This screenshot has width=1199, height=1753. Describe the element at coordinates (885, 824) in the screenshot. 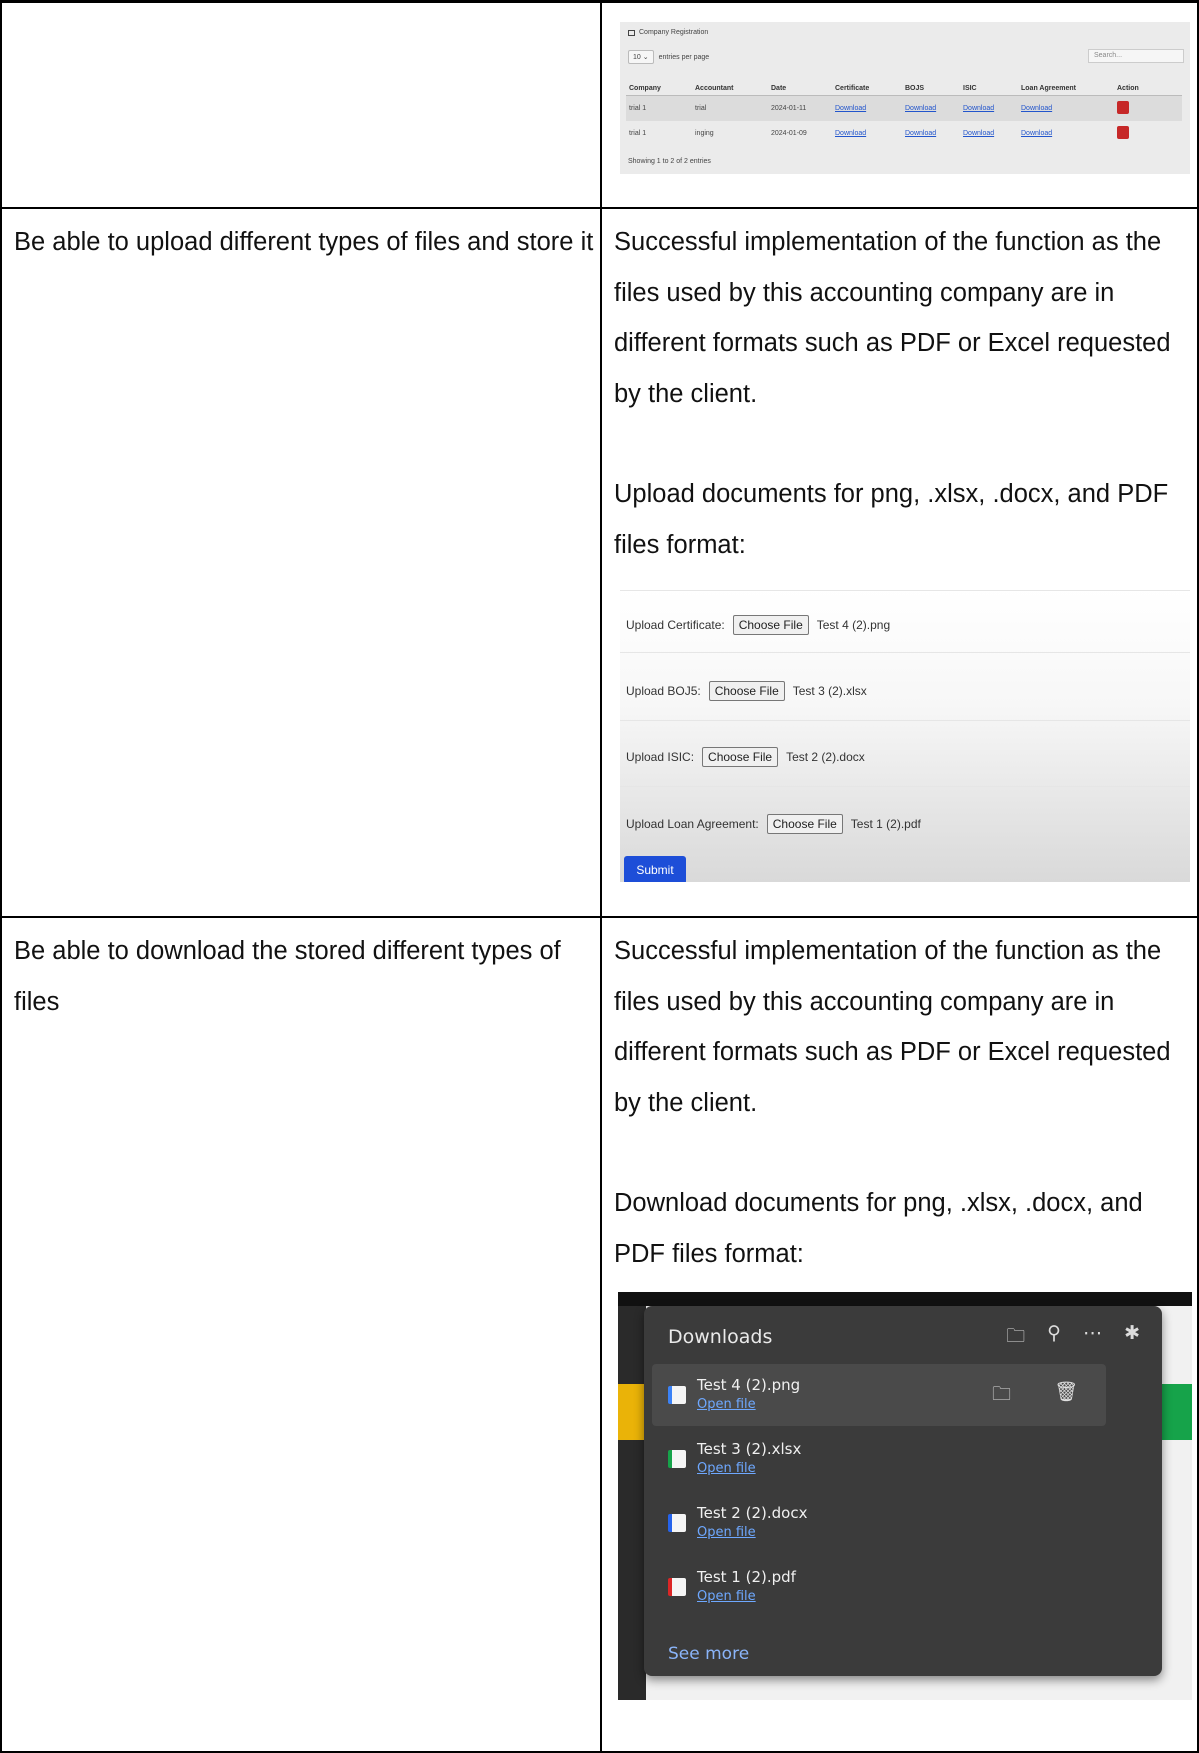

I see `chosen-file-name: Test 1 (2).pdf` at that location.